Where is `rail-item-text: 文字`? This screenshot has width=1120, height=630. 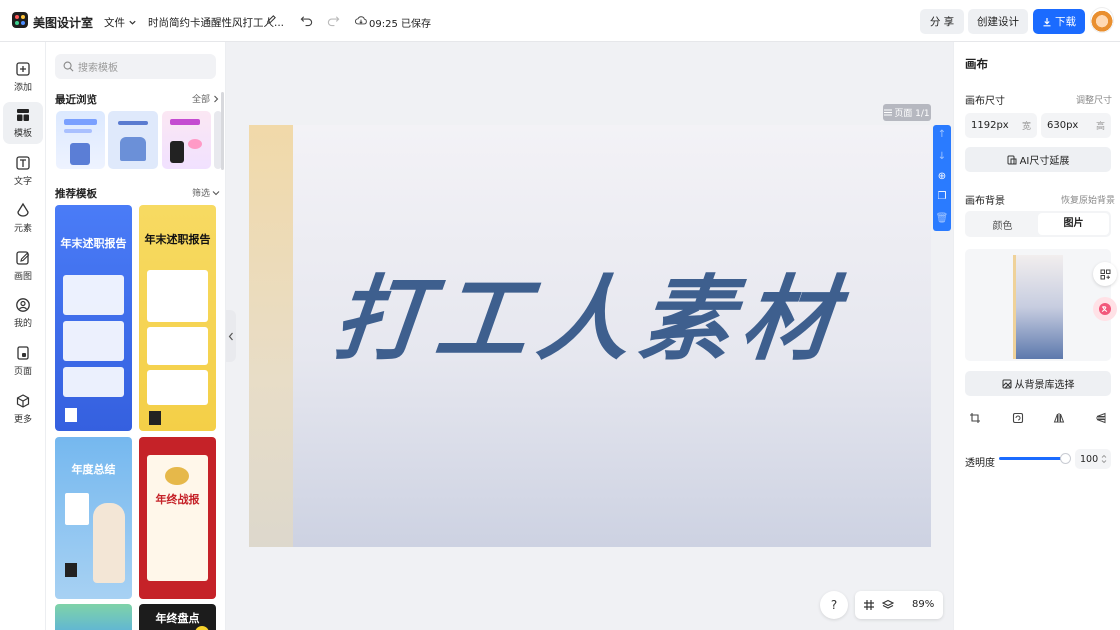 rail-item-text: 文字 is located at coordinates (23, 171).